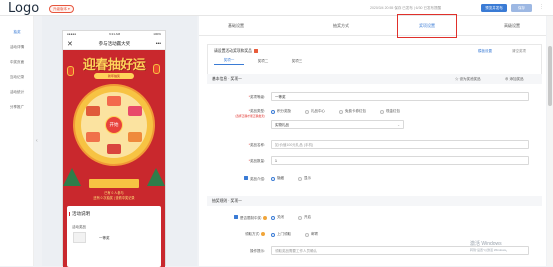  Describe the element at coordinates (61, 9) in the screenshot. I see `version-badge: 升级版本 ▾` at that location.